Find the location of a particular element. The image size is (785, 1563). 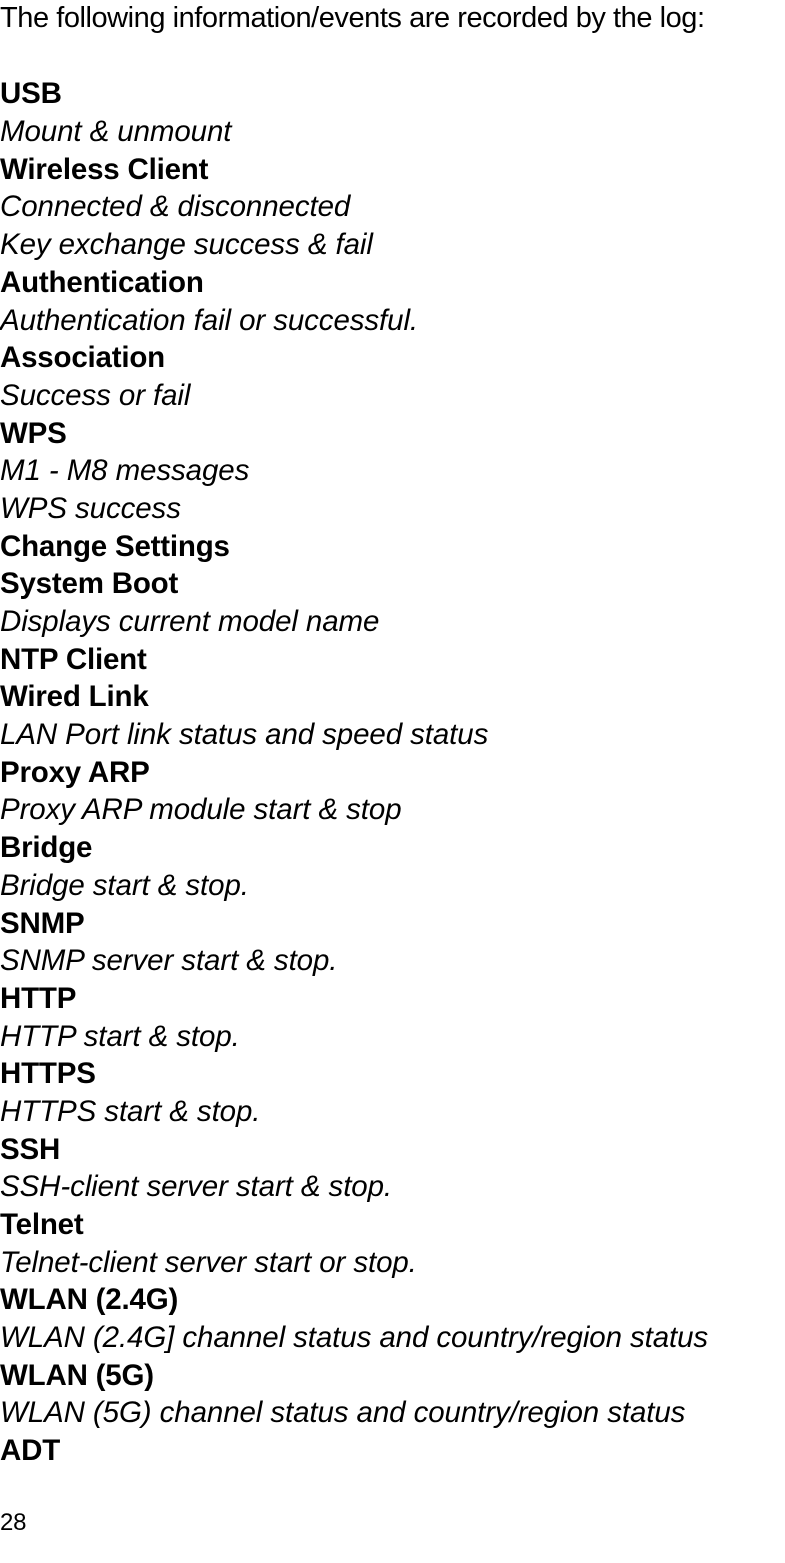

event-heading: SSH is located at coordinates (30, 1149).